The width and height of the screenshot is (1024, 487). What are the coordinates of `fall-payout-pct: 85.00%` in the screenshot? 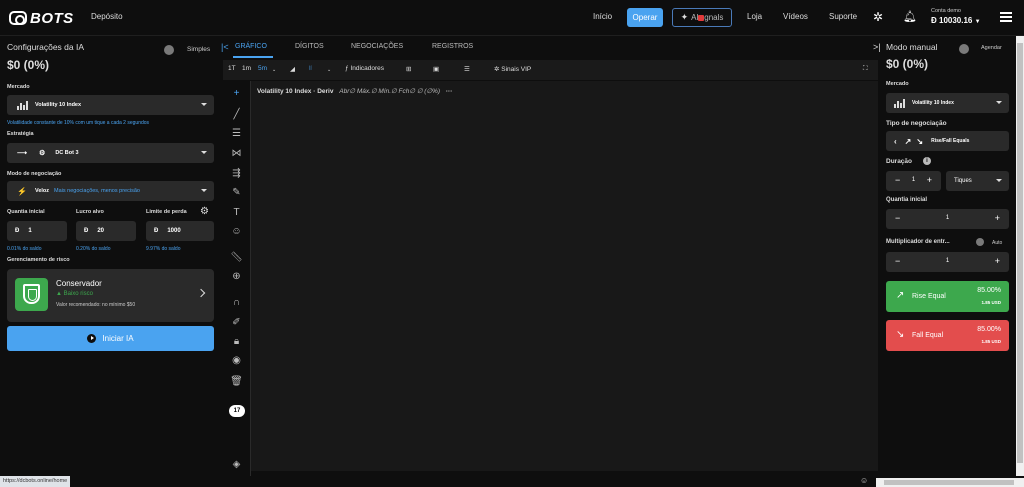 It's located at (989, 329).